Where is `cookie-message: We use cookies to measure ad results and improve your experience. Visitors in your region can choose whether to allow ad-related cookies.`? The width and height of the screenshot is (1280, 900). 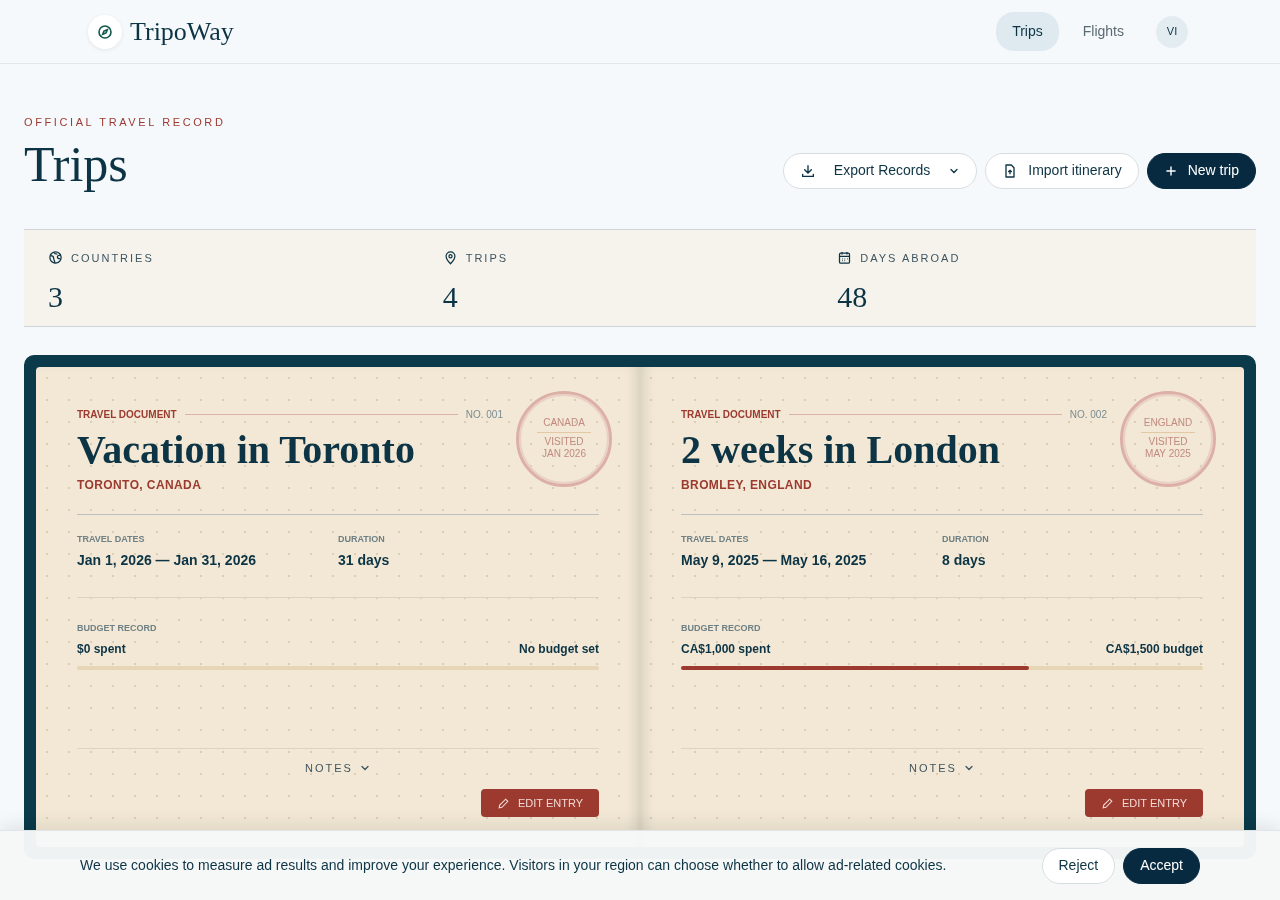 cookie-message: We use cookies to measure ad results and improve your experience. Visitors in your region can choose whether to allow ad-related cookies. is located at coordinates (513, 865).